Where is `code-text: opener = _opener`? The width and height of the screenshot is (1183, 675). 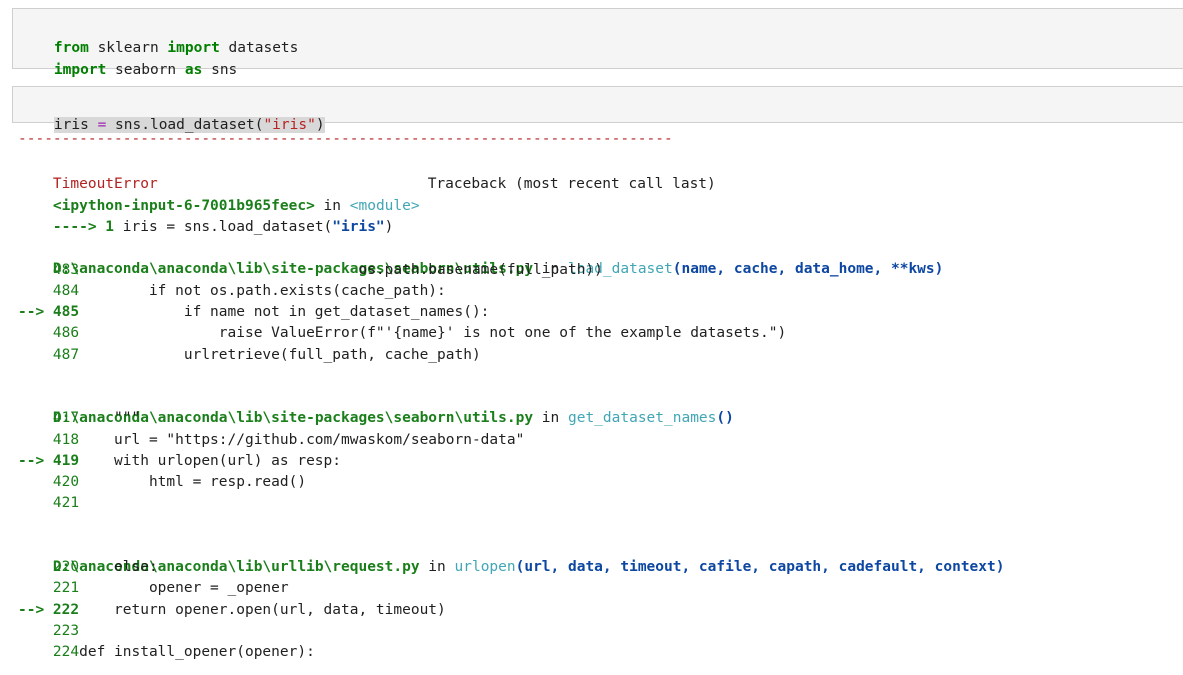
code-text: opener = _opener is located at coordinates (184, 588).